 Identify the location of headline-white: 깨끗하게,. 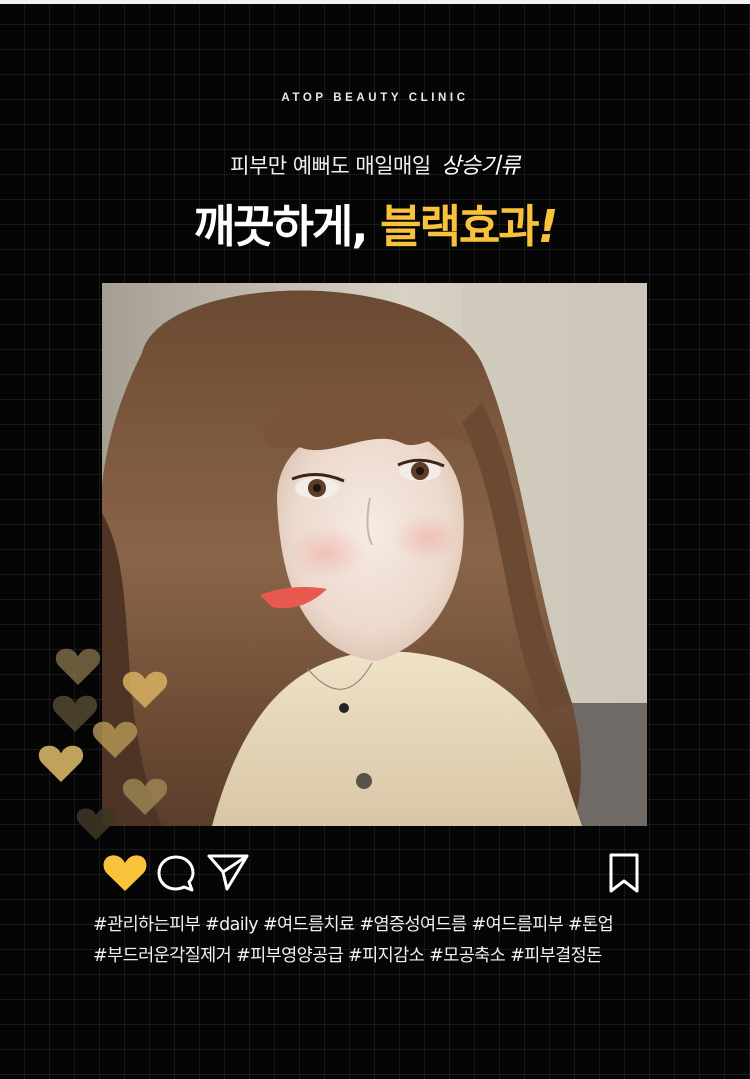
(281, 226).